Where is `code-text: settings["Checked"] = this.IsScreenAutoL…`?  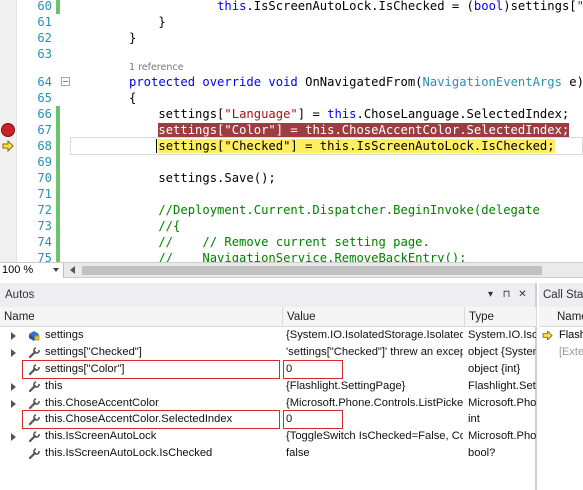 code-text: settings["Checked"] = this.IsScreenAutoL… is located at coordinates (342, 146).